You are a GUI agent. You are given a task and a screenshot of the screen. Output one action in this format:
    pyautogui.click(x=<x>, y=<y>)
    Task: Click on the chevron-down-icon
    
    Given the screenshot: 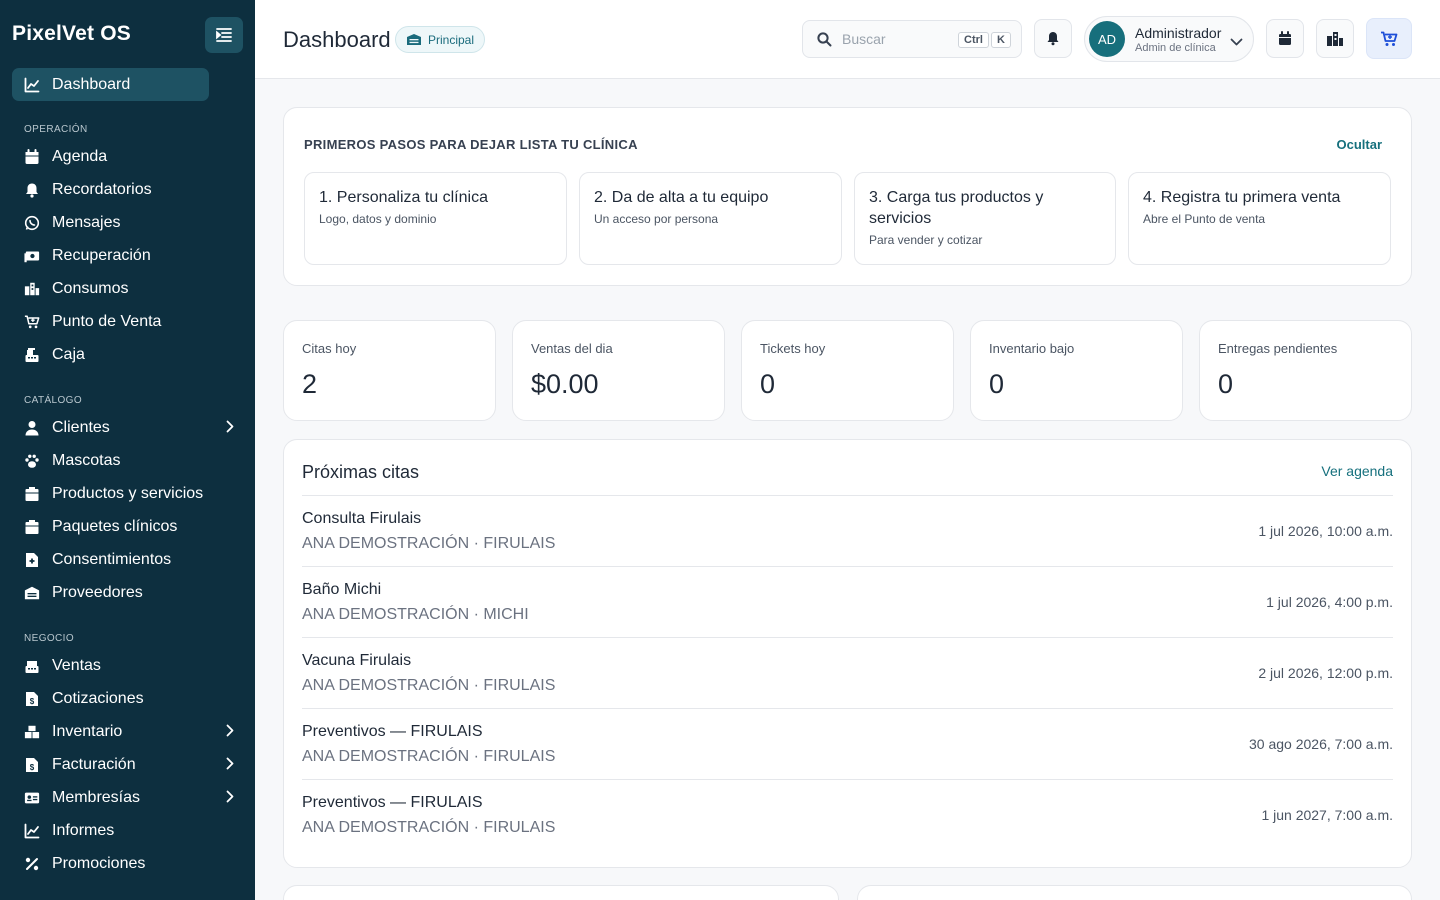 What is the action you would take?
    pyautogui.click(x=1236, y=43)
    